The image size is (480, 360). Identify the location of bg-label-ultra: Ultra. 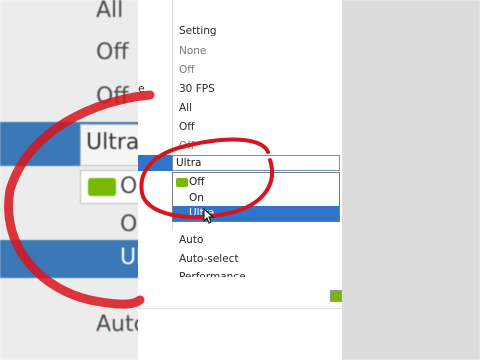
(113, 142).